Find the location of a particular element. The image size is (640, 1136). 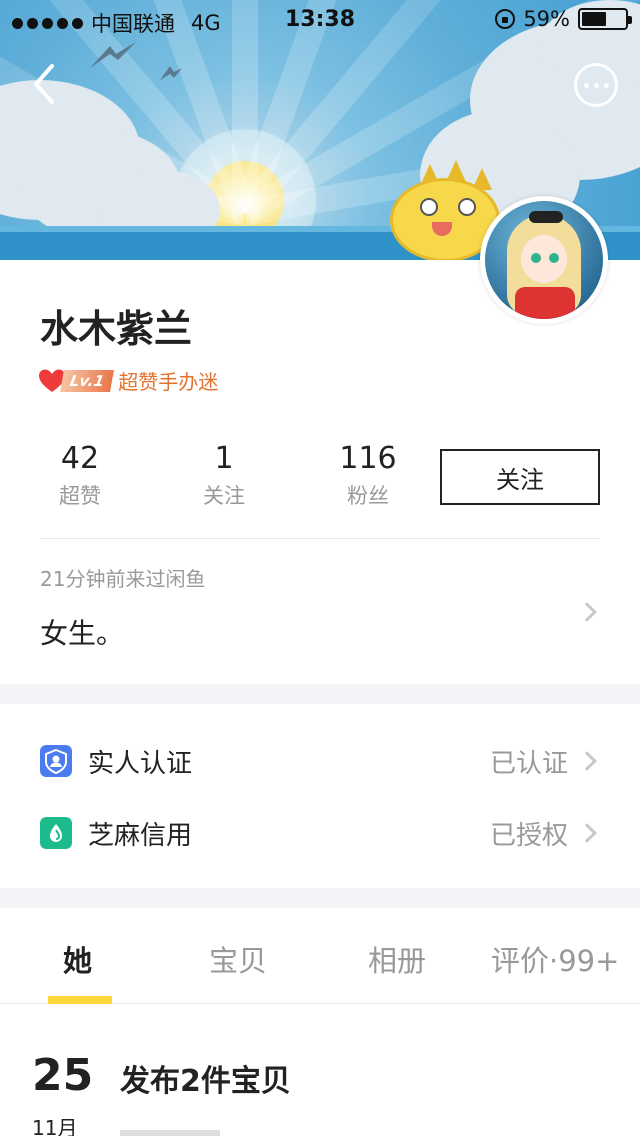

follow-button: 关注 is located at coordinates (520, 477).